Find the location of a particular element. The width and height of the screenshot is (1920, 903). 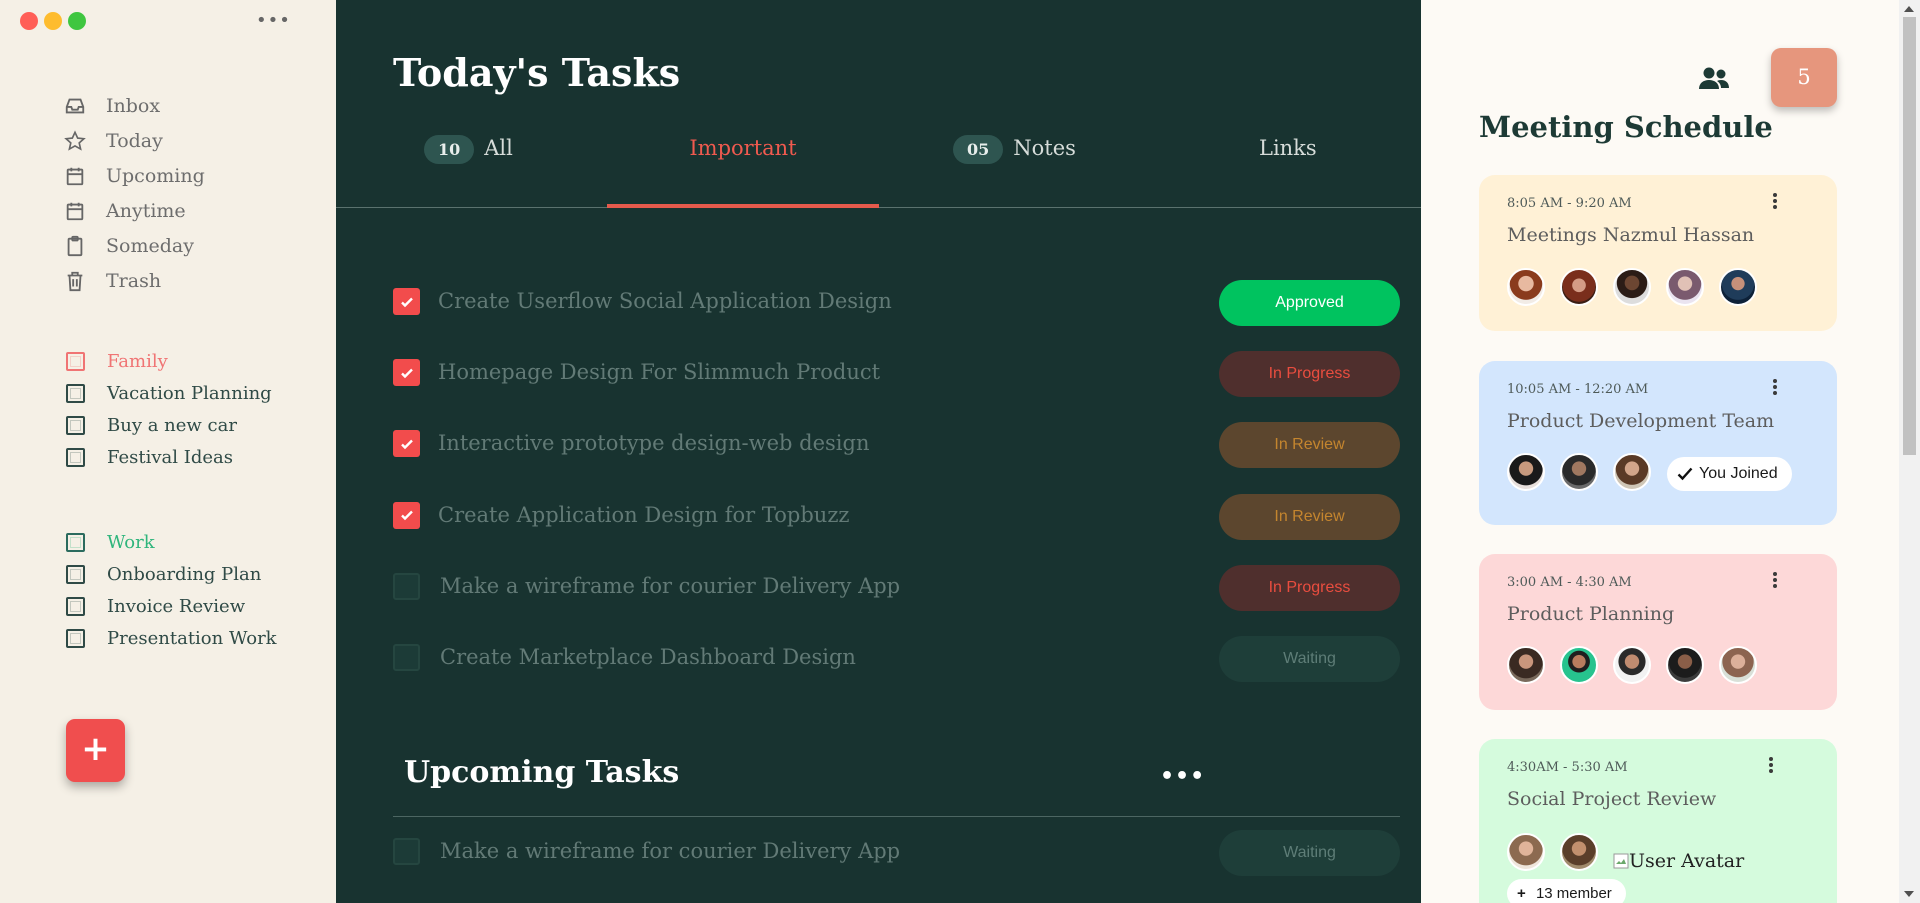

member-count-label: 13 member is located at coordinates (1573, 893).